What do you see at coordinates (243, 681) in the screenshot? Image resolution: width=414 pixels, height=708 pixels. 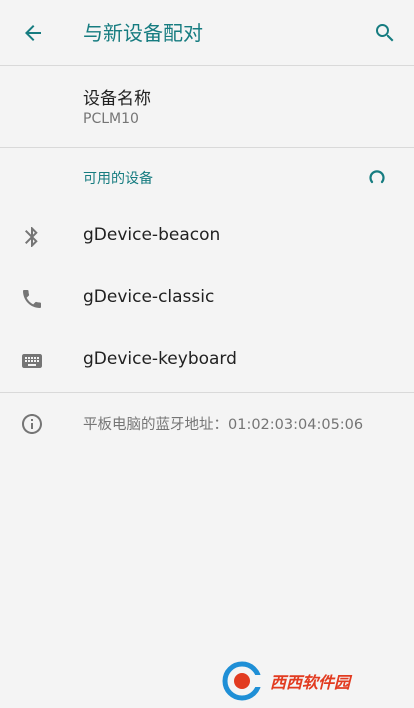 I see `logo-icon` at bounding box center [243, 681].